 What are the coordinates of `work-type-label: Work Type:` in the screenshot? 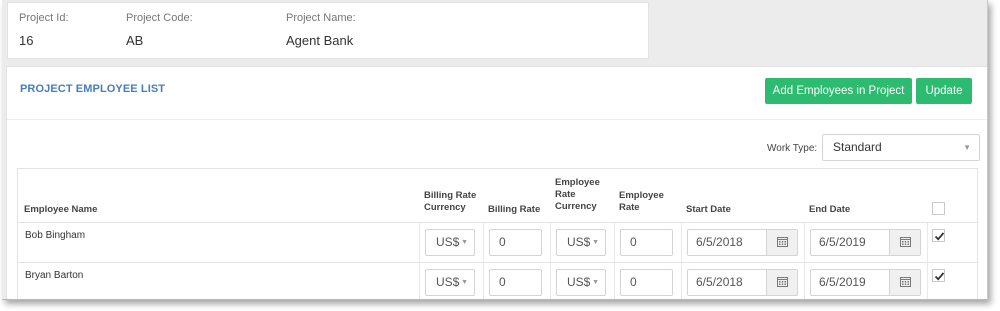 It's located at (792, 148).